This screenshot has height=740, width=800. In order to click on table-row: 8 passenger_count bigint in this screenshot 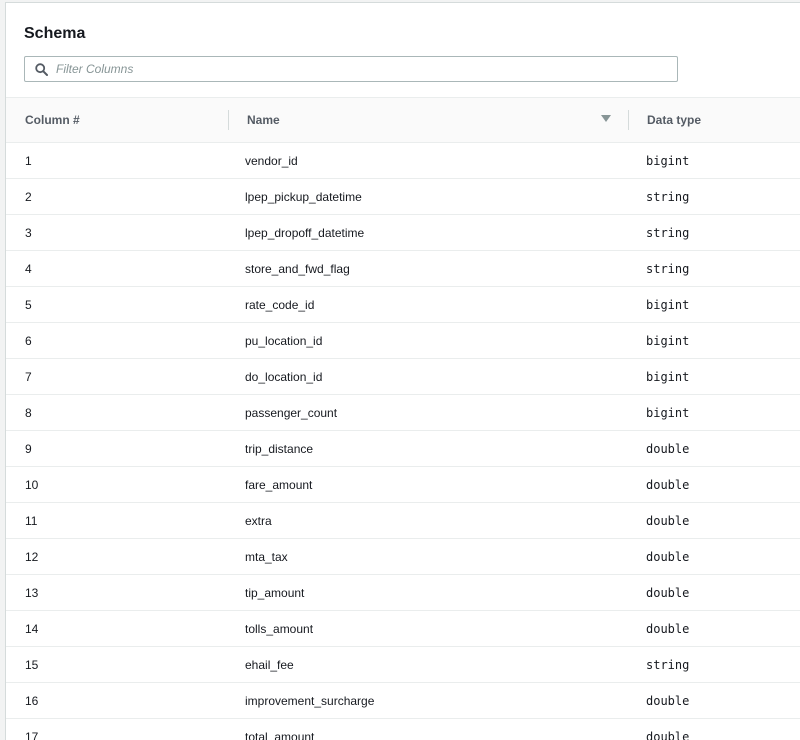, I will do `click(403, 413)`.